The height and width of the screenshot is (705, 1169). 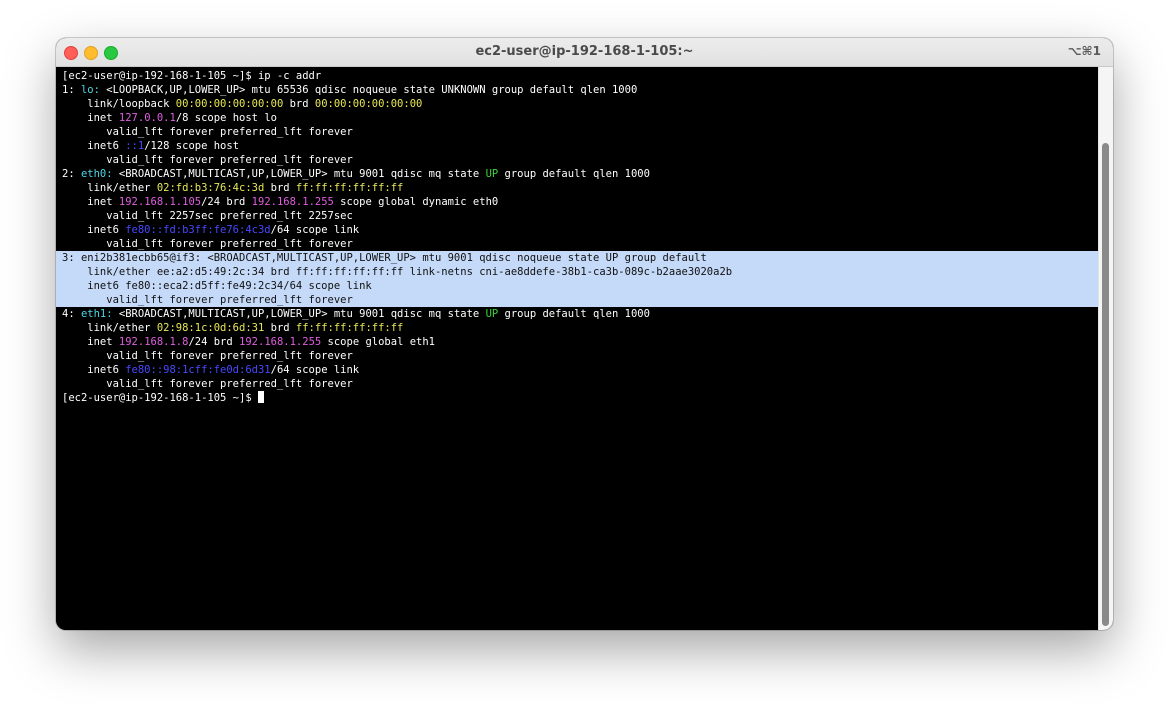 What do you see at coordinates (580, 118) in the screenshot?
I see `output-line: inet 127.0.0.1/8 scope host lo` at bounding box center [580, 118].